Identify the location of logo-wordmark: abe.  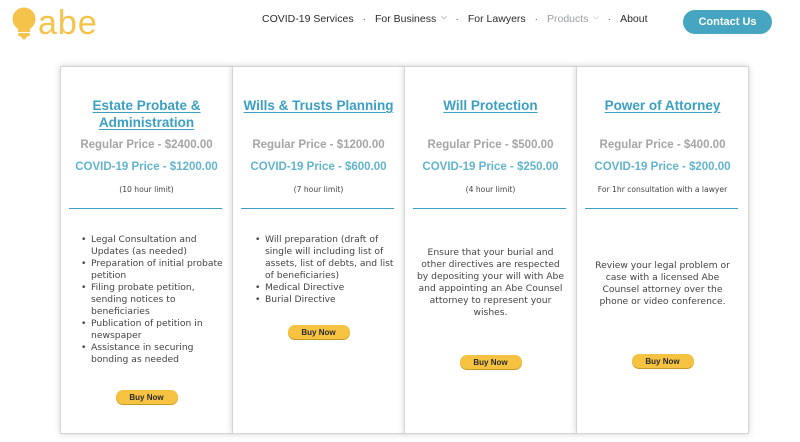
(68, 23).